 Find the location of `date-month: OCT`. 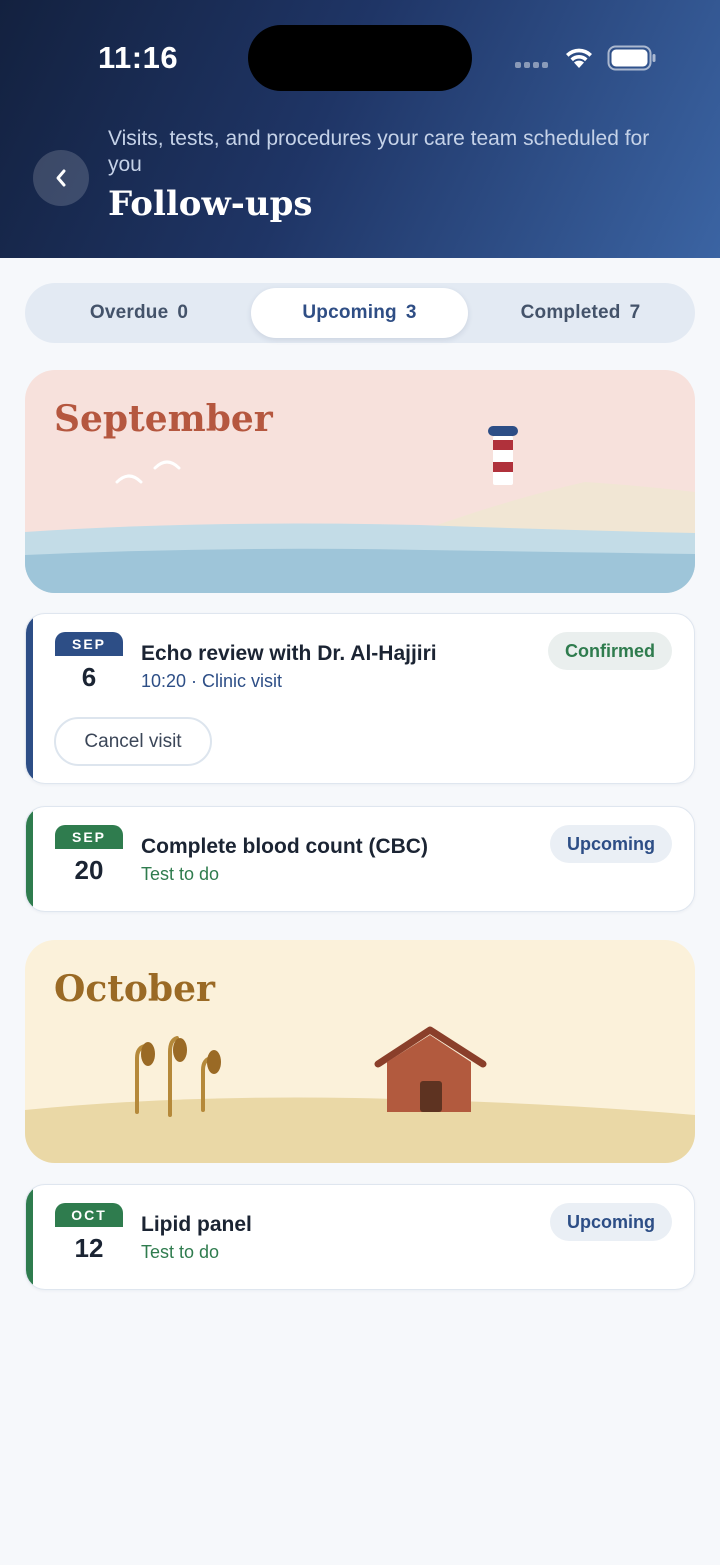

date-month: OCT is located at coordinates (89, 1215).